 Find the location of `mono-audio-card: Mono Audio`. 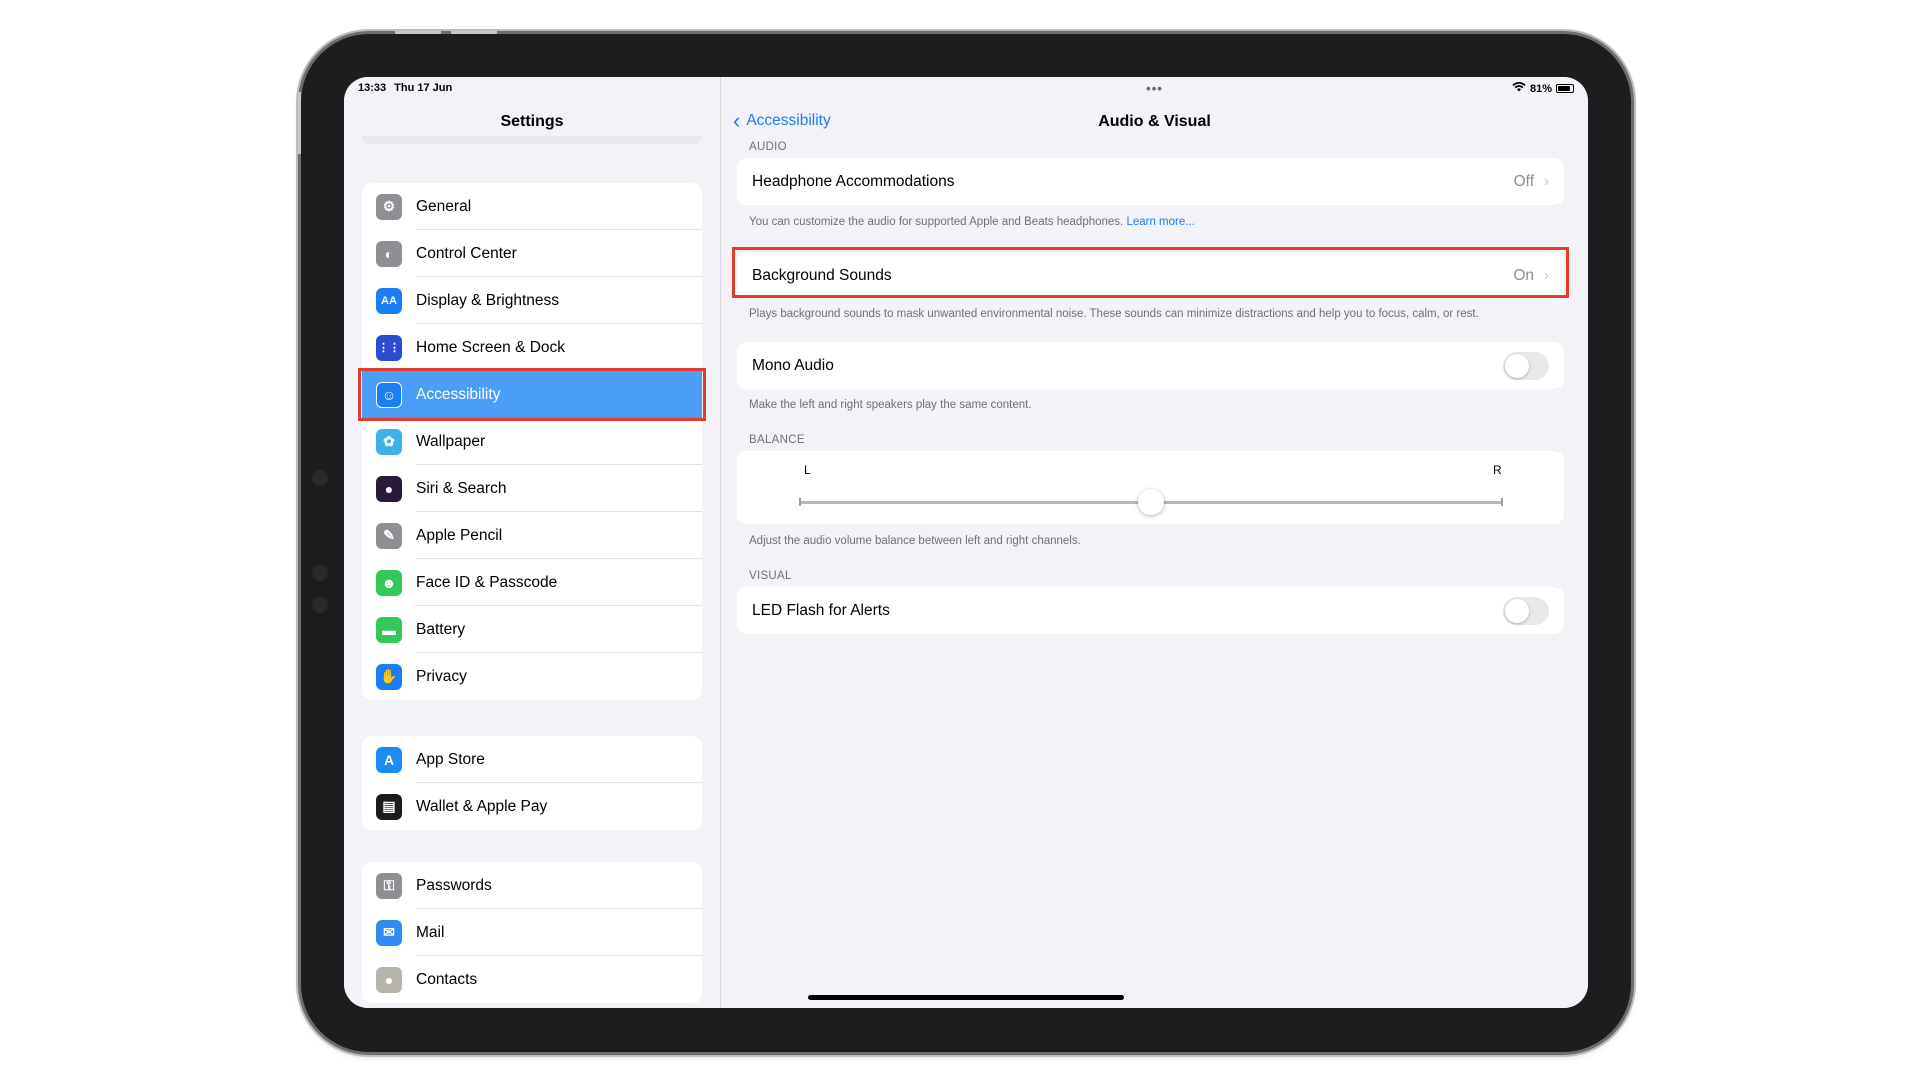

mono-audio-card: Mono Audio is located at coordinates (1150, 365).